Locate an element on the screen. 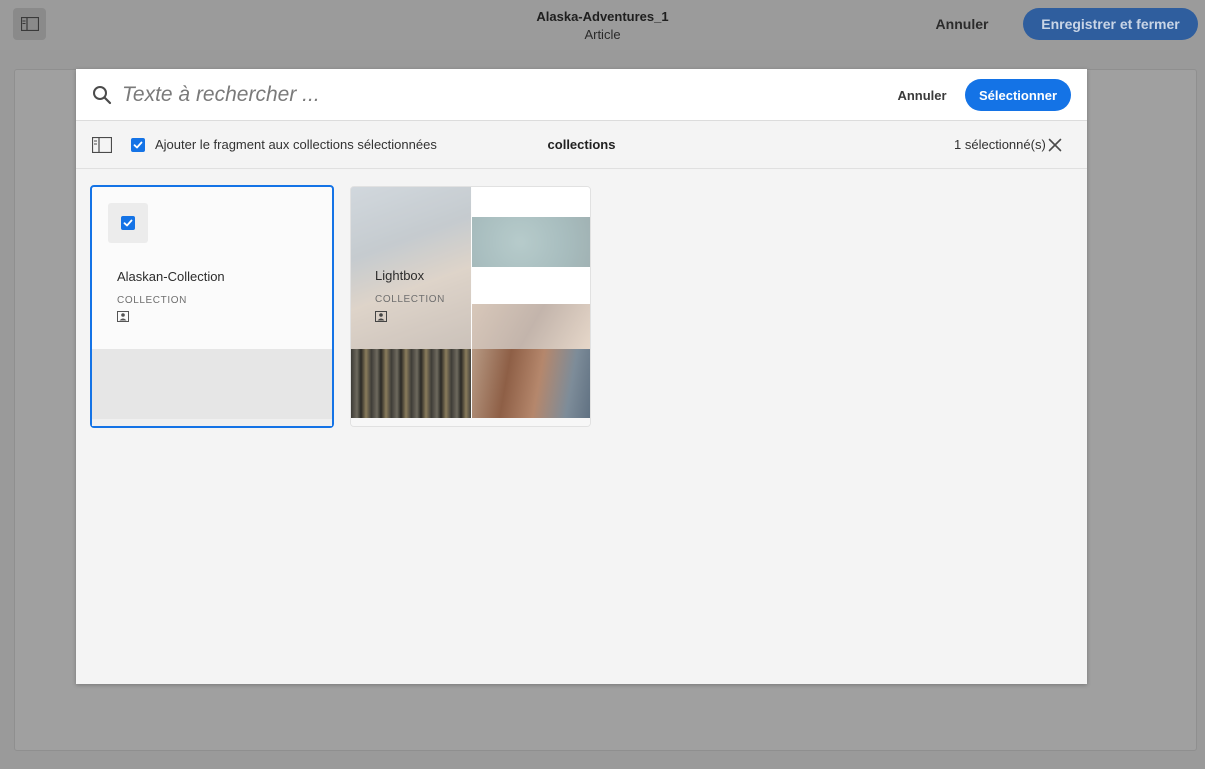 This screenshot has height=769, width=1205. checkmark-icon is located at coordinates (128, 223).